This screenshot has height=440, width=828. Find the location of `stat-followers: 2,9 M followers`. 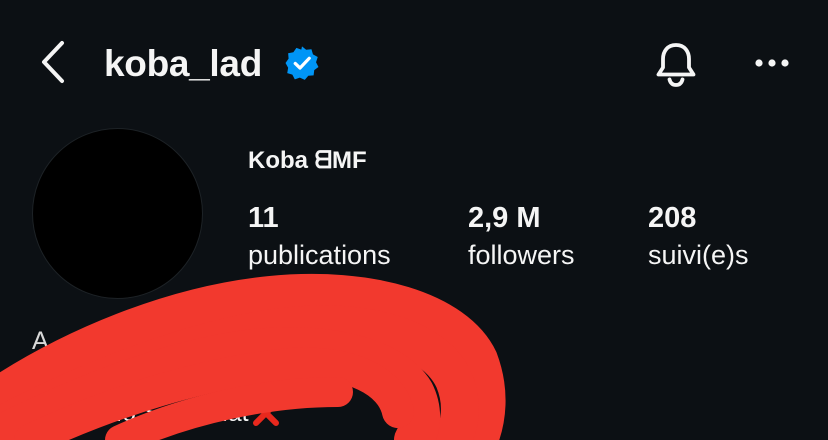

stat-followers: 2,9 M followers is located at coordinates (521, 237).